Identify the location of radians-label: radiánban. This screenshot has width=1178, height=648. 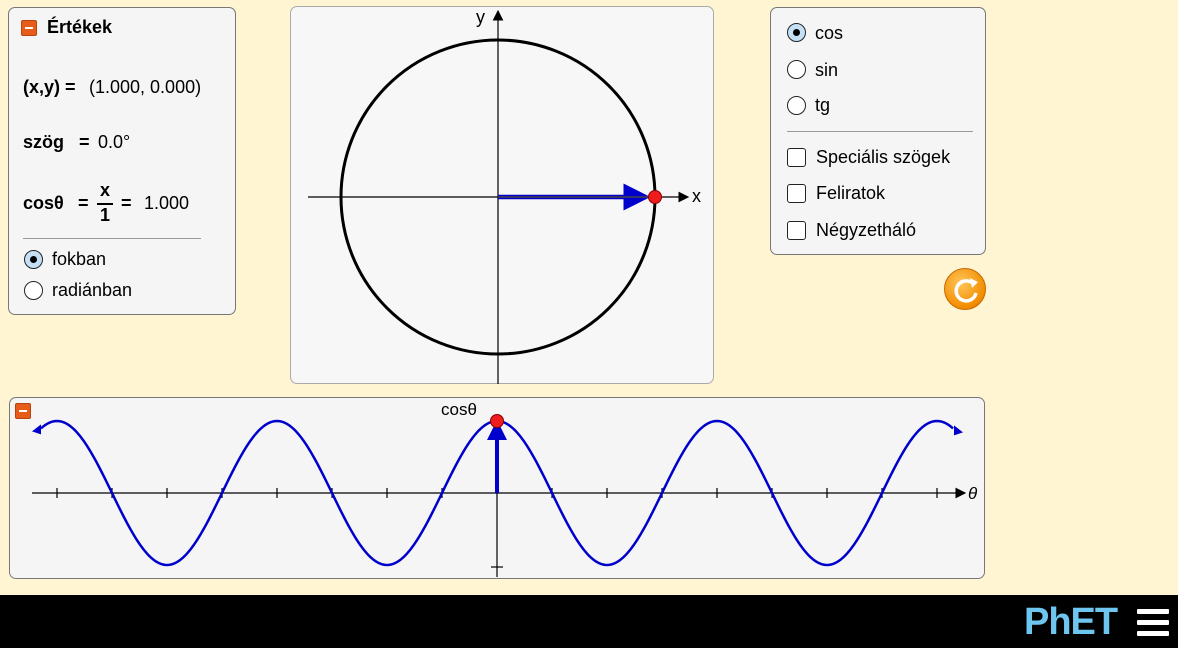
(92, 290).